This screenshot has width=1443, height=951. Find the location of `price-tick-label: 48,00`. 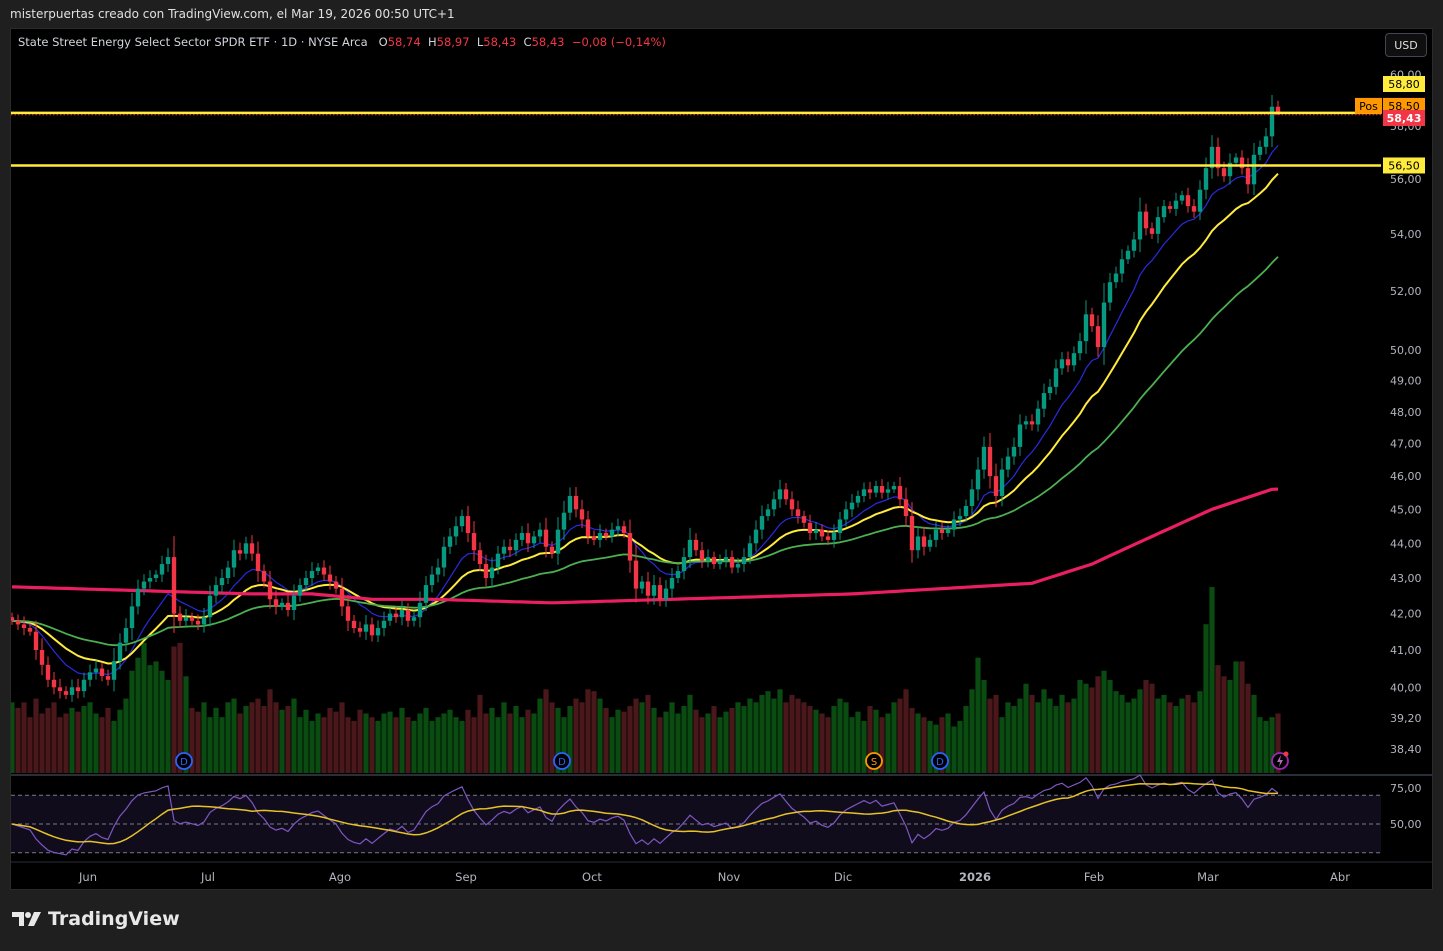

price-tick-label: 48,00 is located at coordinates (1406, 412).